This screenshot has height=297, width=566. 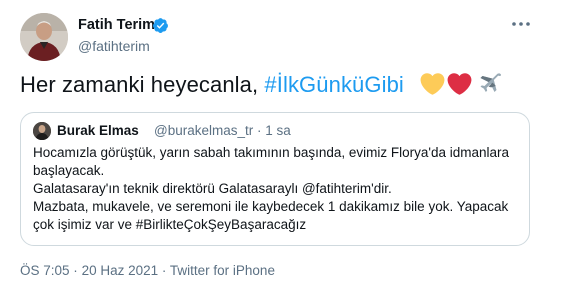 I want to click on airplane-icon, so click(x=491, y=82).